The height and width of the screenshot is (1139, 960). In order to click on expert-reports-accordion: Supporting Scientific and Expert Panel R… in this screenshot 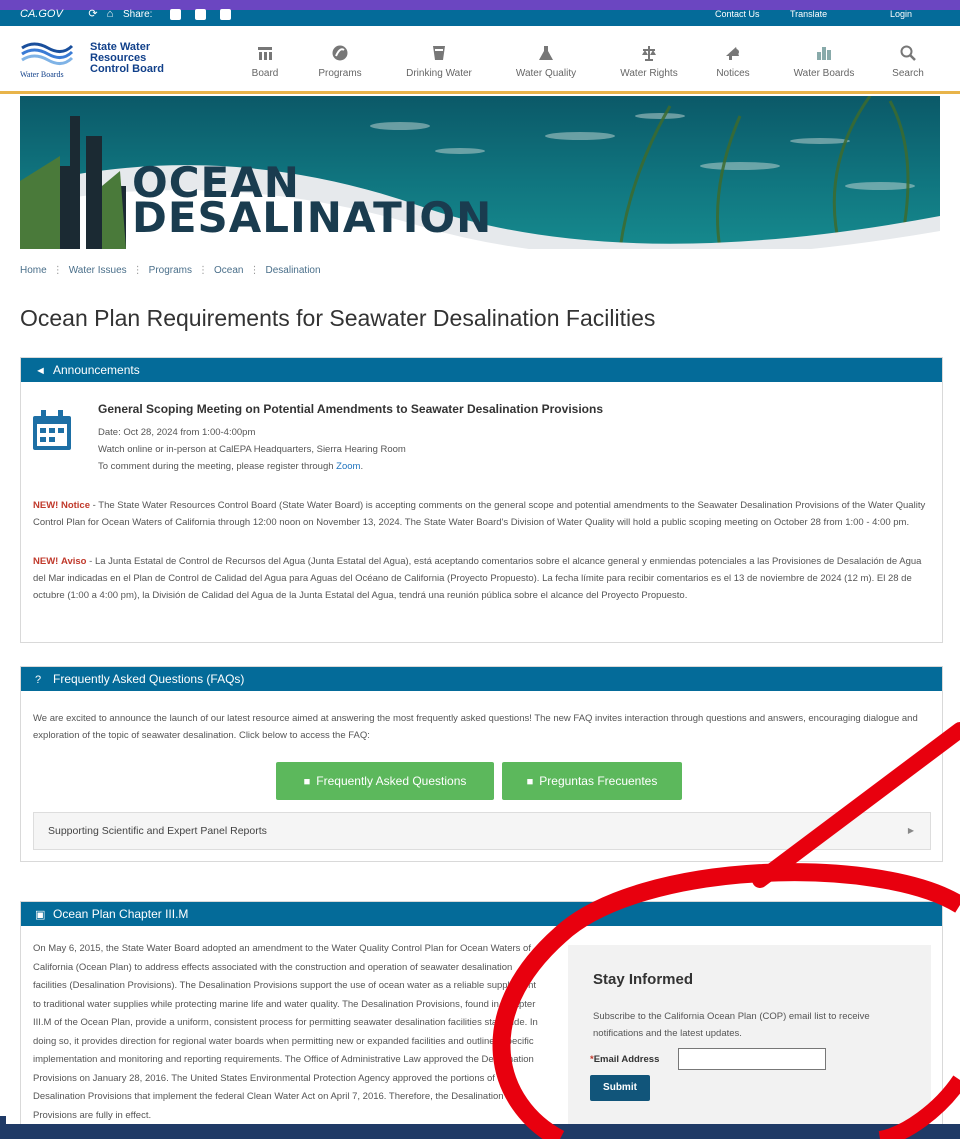, I will do `click(482, 831)`.